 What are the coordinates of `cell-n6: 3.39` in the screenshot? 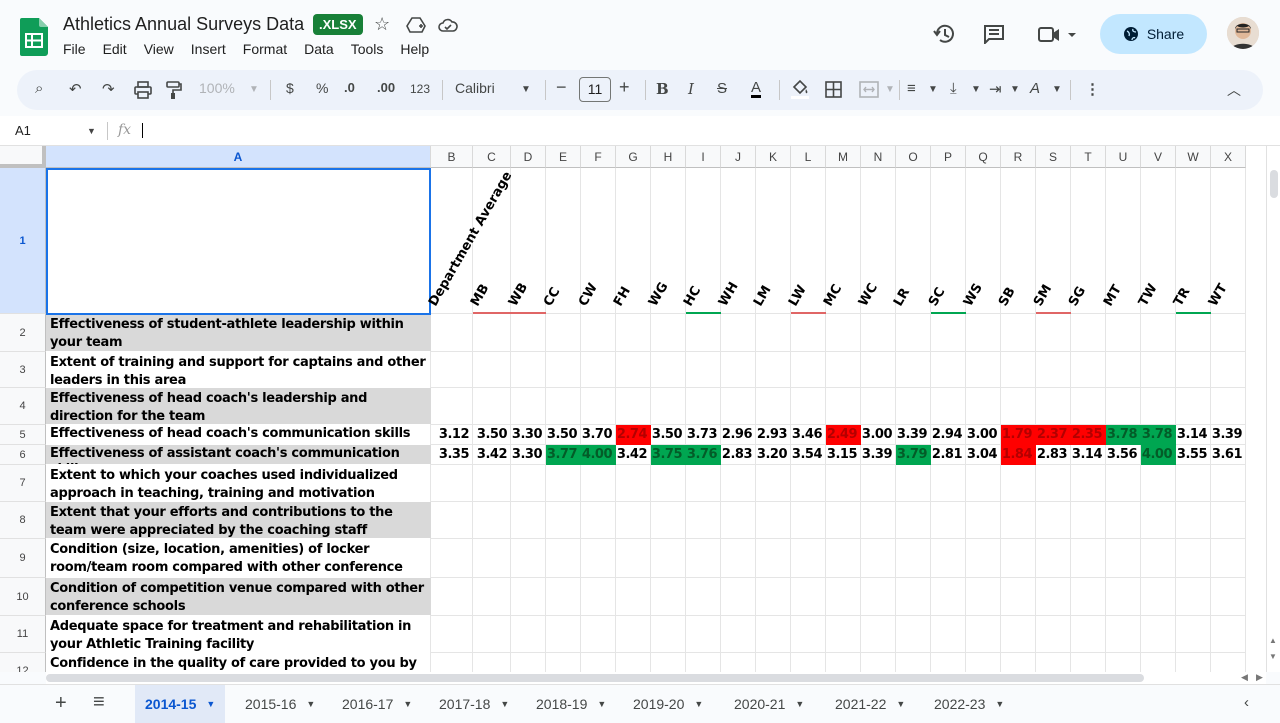 It's located at (878, 455).